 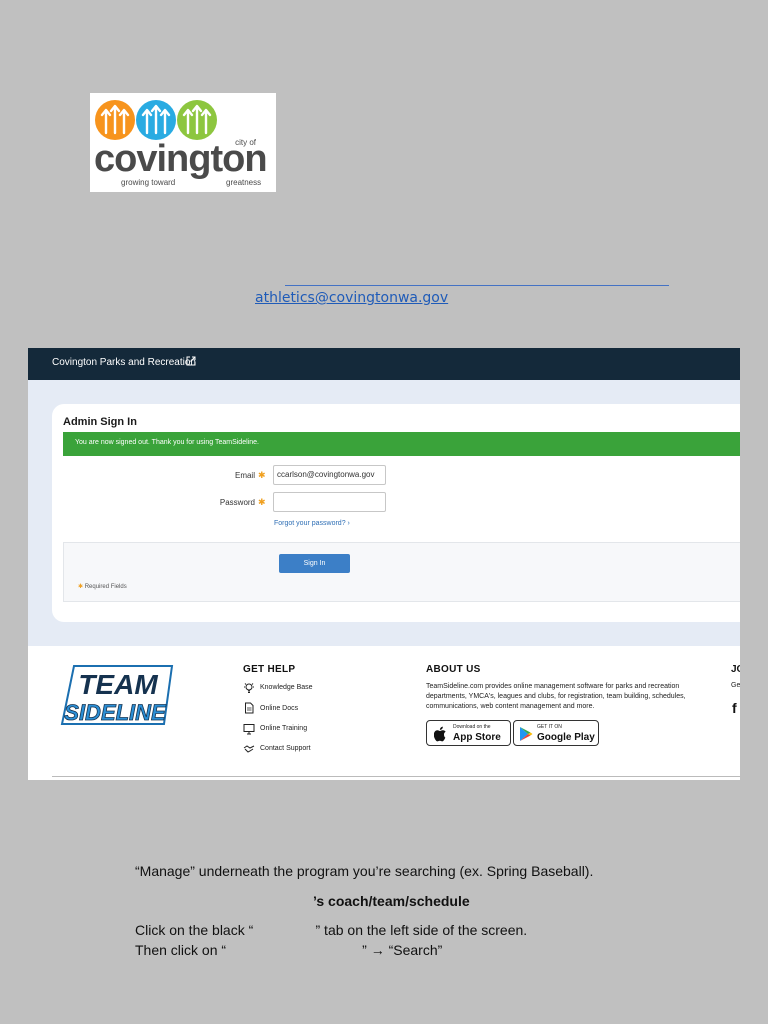 I want to click on brand-line1: TEAM, so click(x=118, y=684).